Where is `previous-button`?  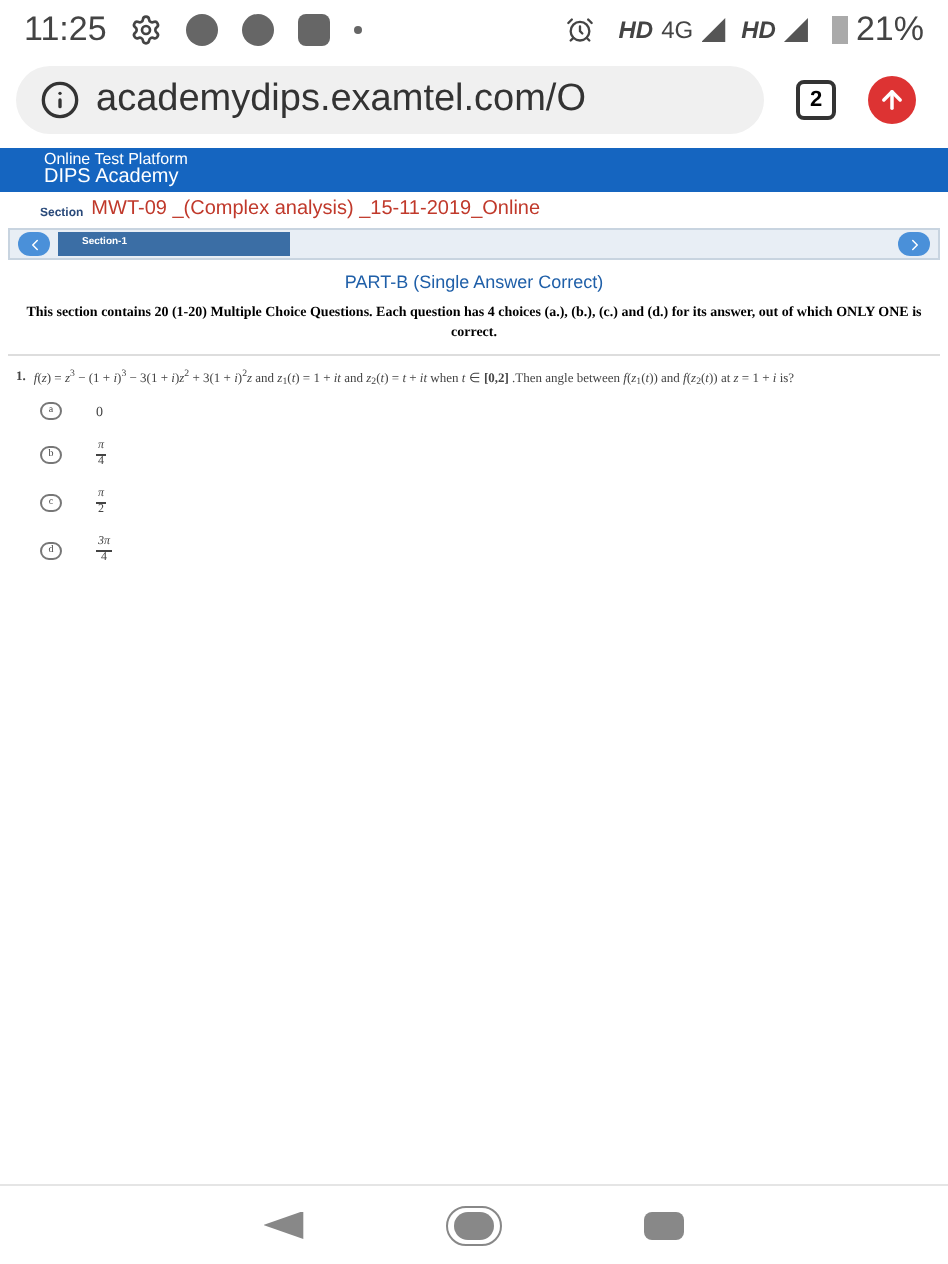
previous-button is located at coordinates (34, 244).